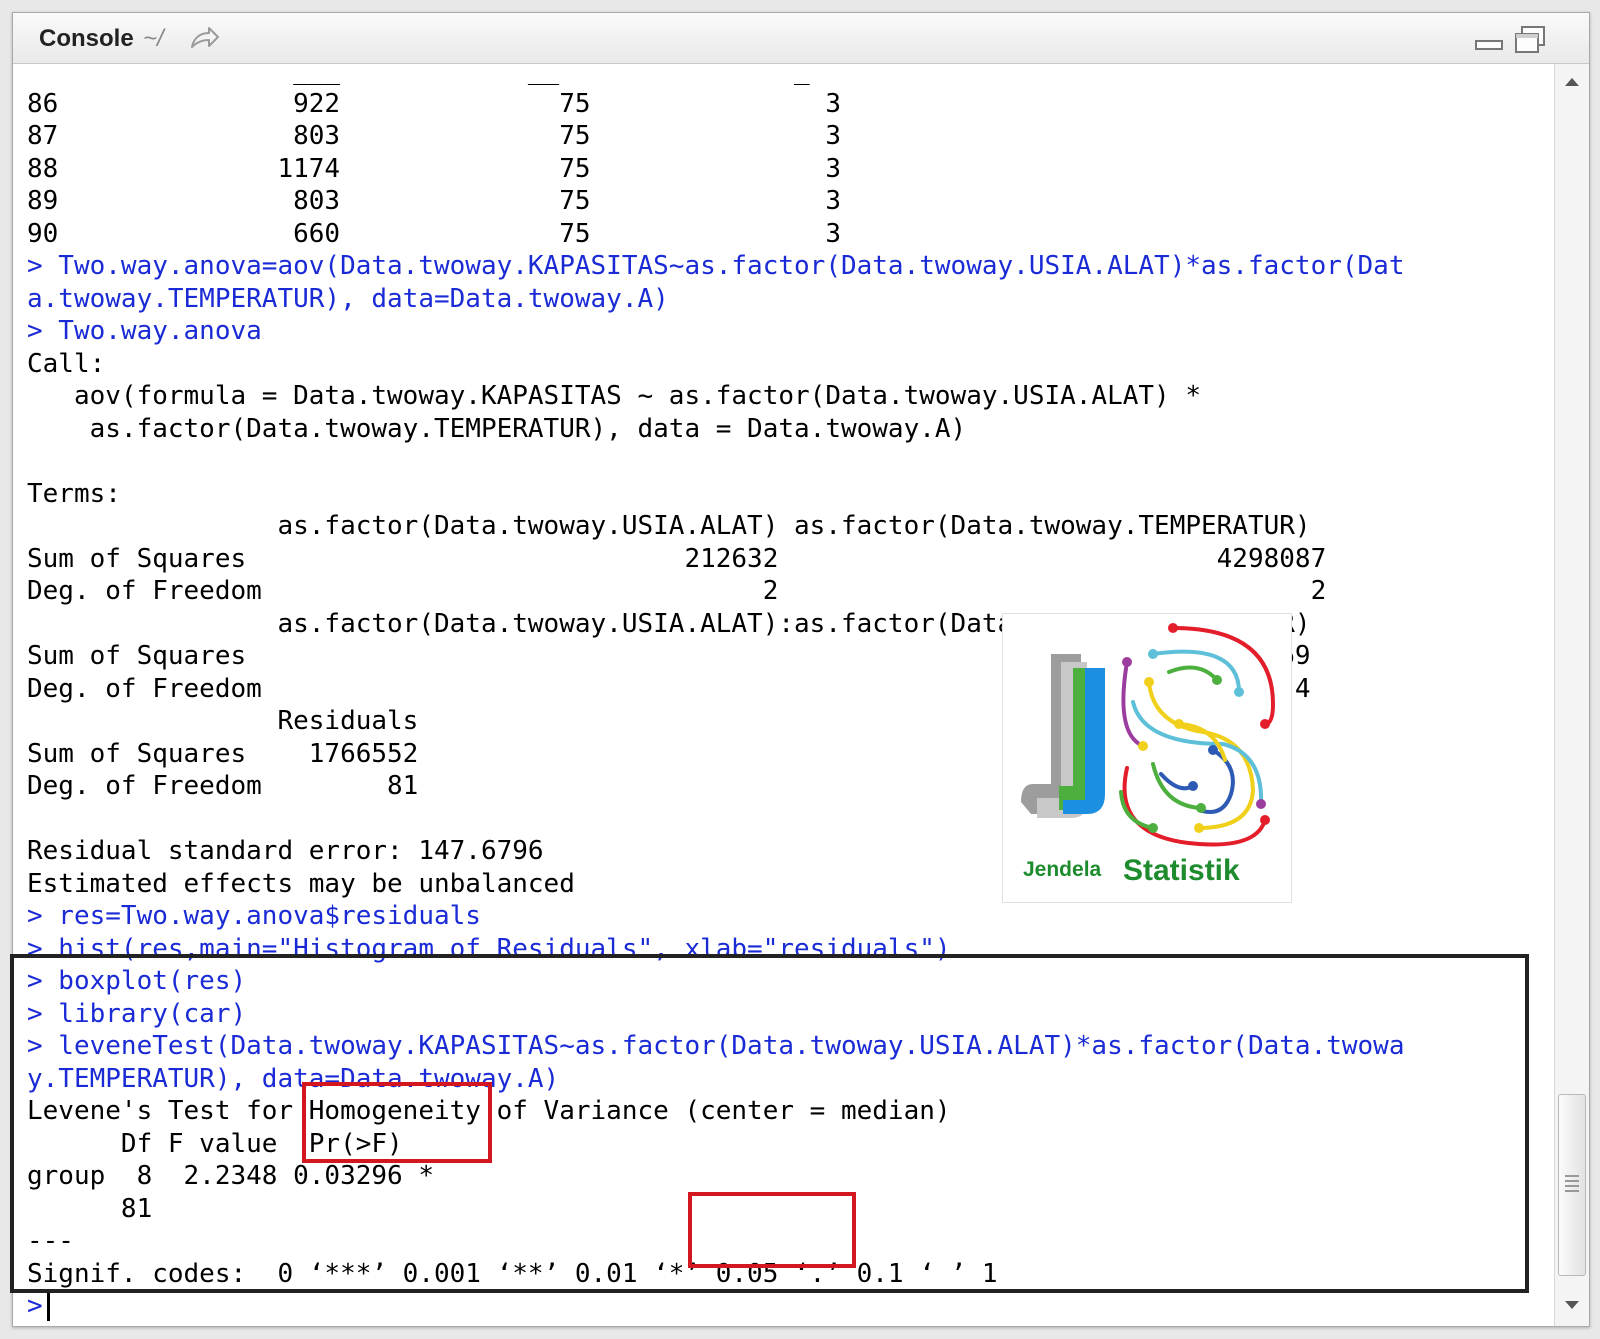 The image size is (1600, 1339). What do you see at coordinates (153, 38) in the screenshot?
I see `working-directory-label: ~/` at bounding box center [153, 38].